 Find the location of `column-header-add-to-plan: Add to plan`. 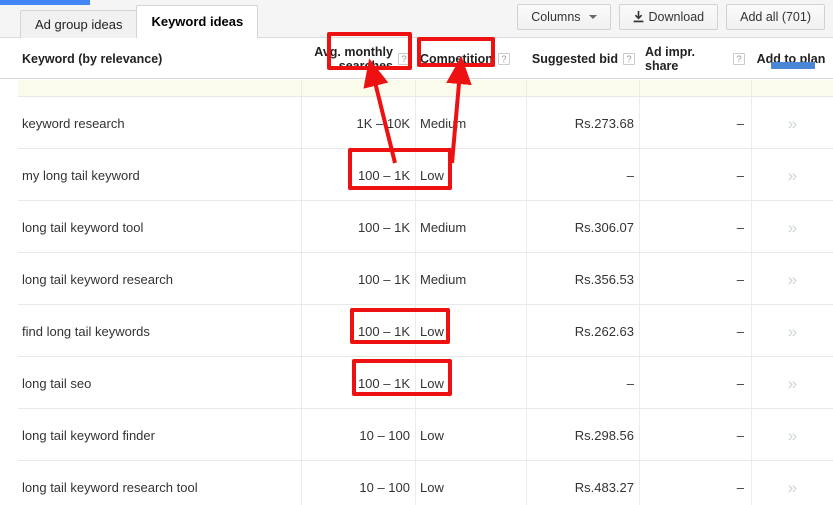

column-header-add-to-plan: Add to plan is located at coordinates (791, 59).